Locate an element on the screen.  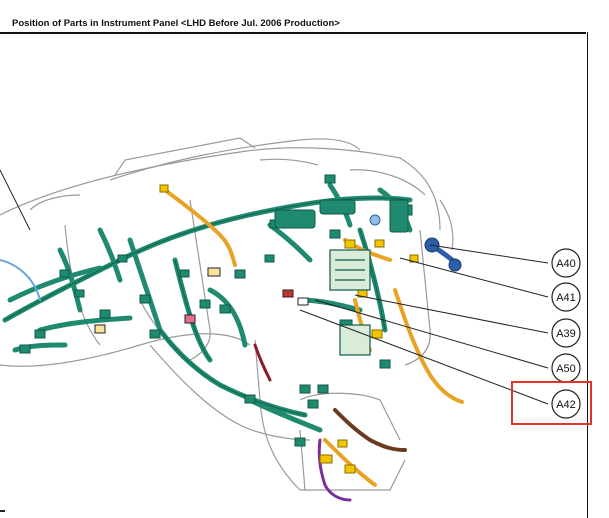
svg-text: A40 is located at coordinates (566, 264).